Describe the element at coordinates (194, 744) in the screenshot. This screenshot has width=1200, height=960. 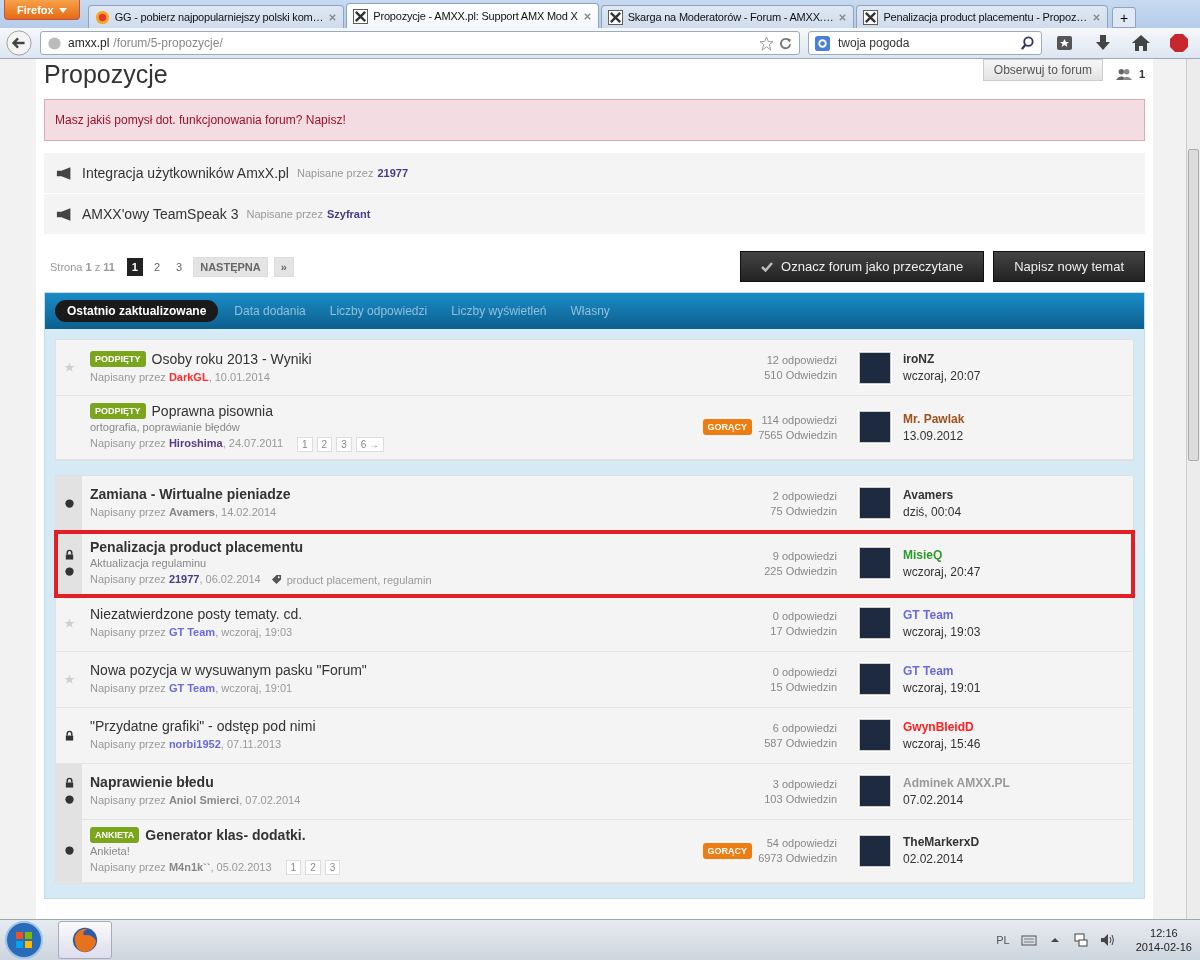
I see `author-link: norbi1952` at that location.